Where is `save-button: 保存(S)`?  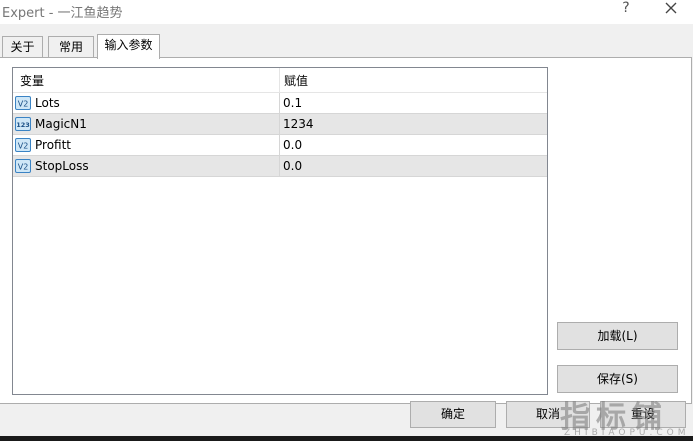 save-button: 保存(S) is located at coordinates (617, 379).